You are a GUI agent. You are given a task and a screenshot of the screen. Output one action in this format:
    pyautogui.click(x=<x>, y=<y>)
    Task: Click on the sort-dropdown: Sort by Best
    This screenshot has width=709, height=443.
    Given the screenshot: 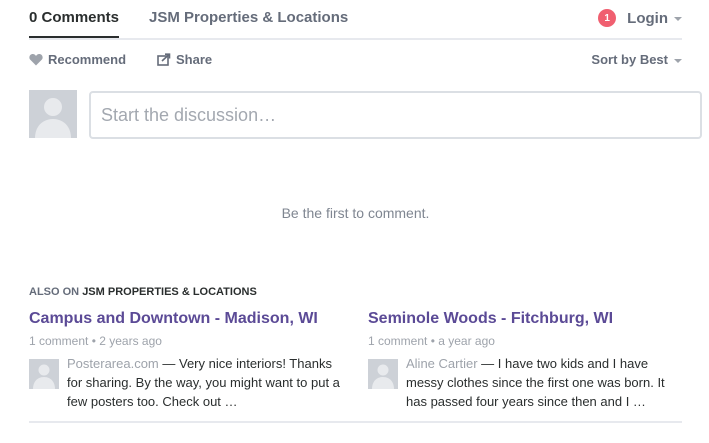 What is the action you would take?
    pyautogui.click(x=636, y=59)
    